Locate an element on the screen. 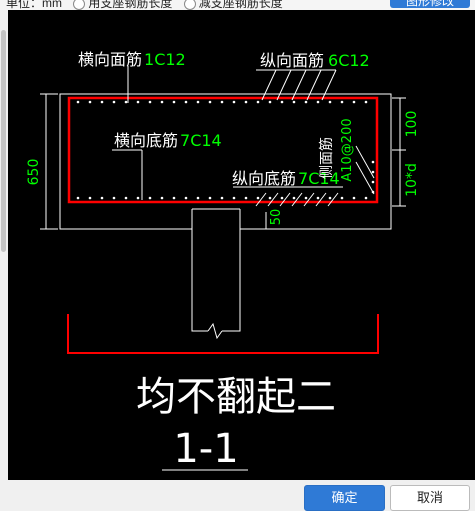  top-bar-dots is located at coordinates (222, 102).